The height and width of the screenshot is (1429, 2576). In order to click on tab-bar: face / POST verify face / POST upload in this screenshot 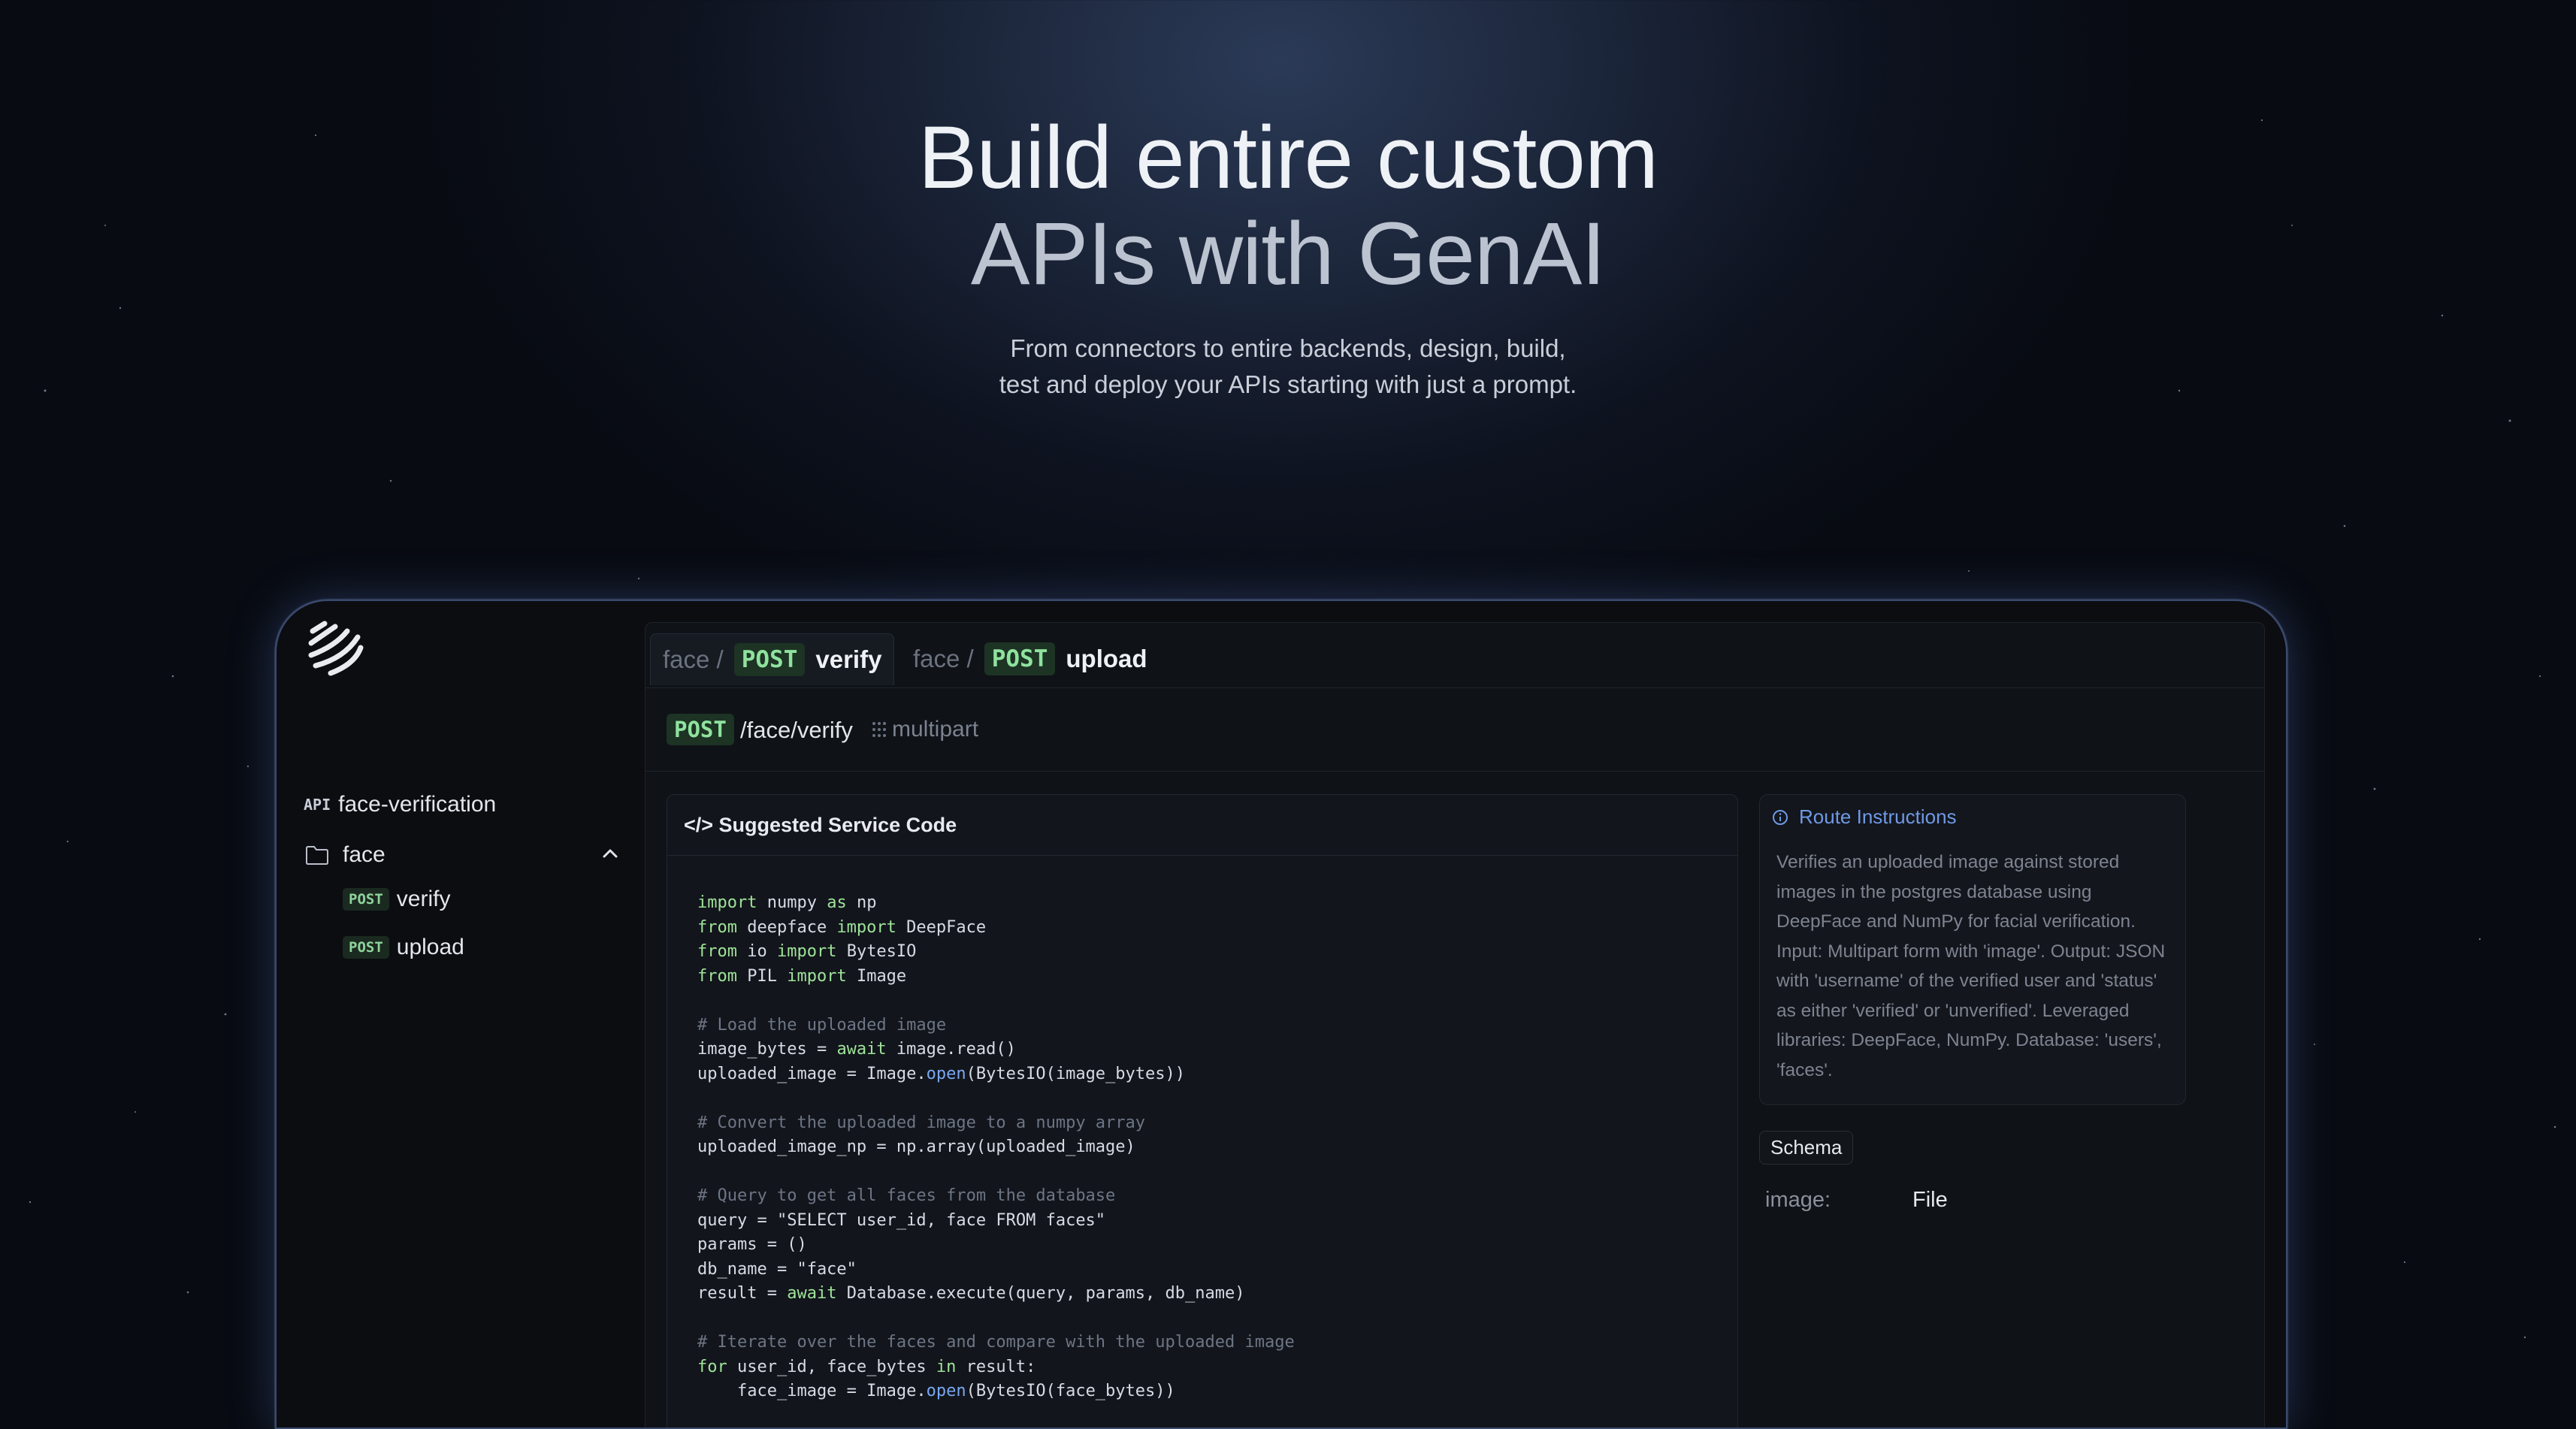, I will do `click(1455, 655)`.